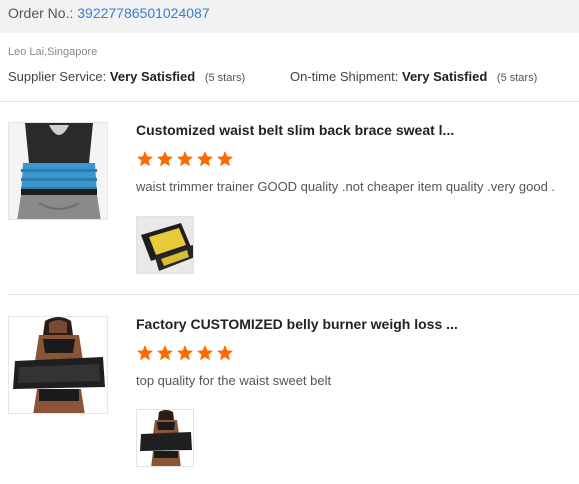 Image resolution: width=579 pixels, height=484 pixels. Describe the element at coordinates (165, 438) in the screenshot. I see `belly-belt-model-photo` at that location.